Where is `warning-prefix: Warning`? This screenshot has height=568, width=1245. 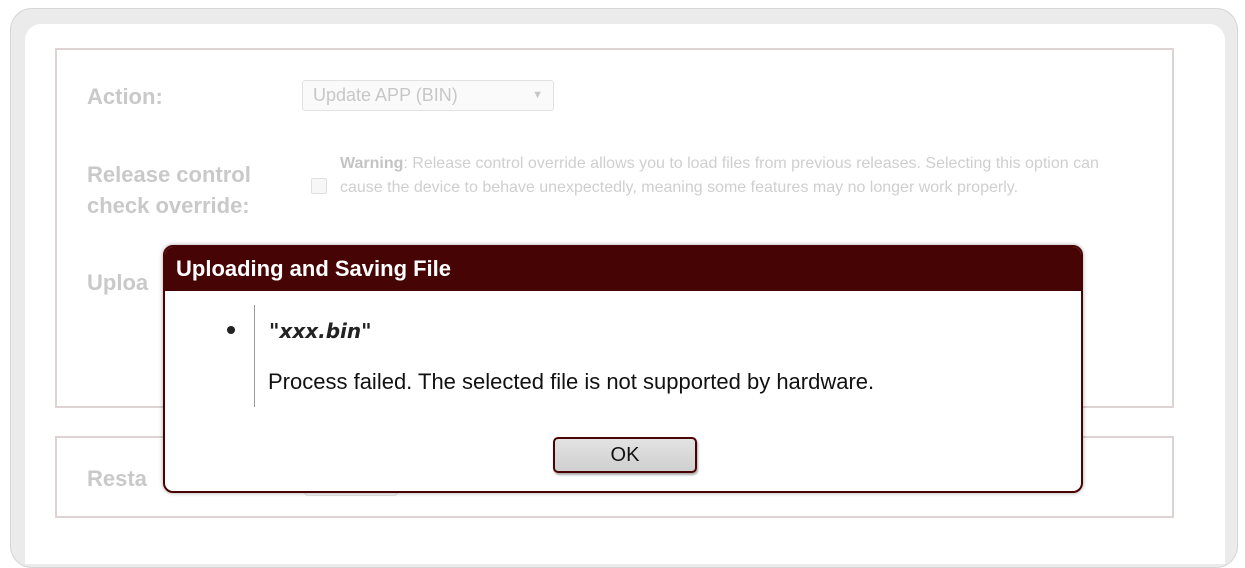
warning-prefix: Warning is located at coordinates (372, 163).